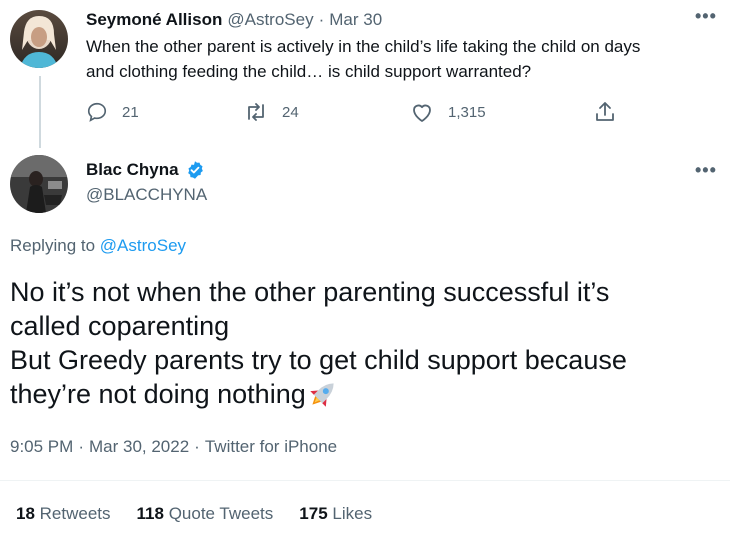 The width and height of the screenshot is (730, 537). I want to click on like-count: 1,315, so click(467, 112).